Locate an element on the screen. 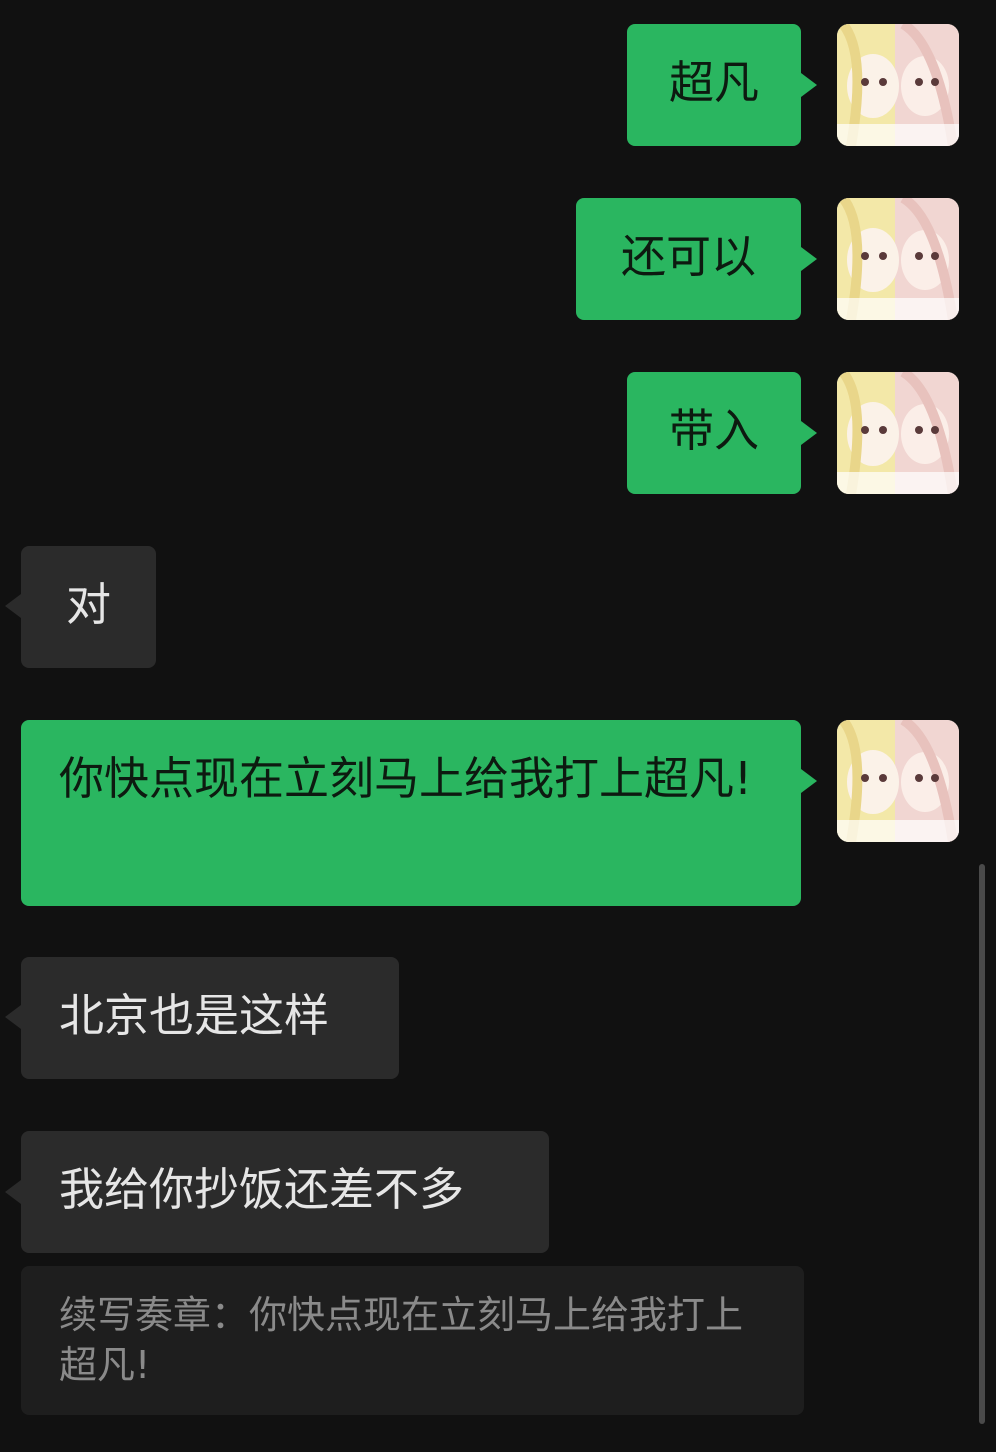  incoming-message-bubble: 对 is located at coordinates (88, 607).